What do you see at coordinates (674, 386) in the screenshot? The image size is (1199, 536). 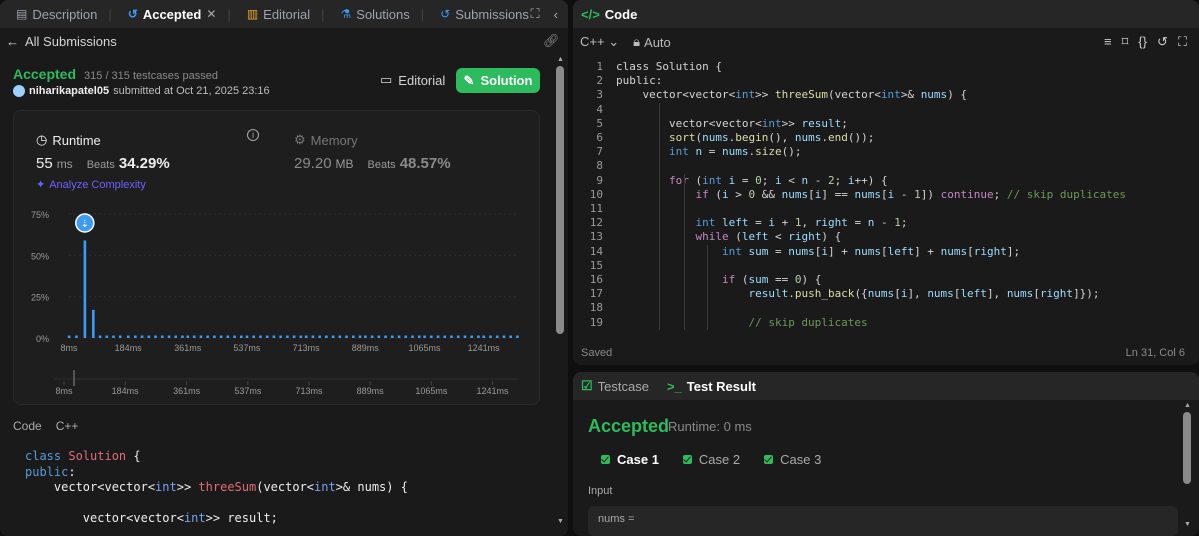 I see `terminal-icon: >_` at bounding box center [674, 386].